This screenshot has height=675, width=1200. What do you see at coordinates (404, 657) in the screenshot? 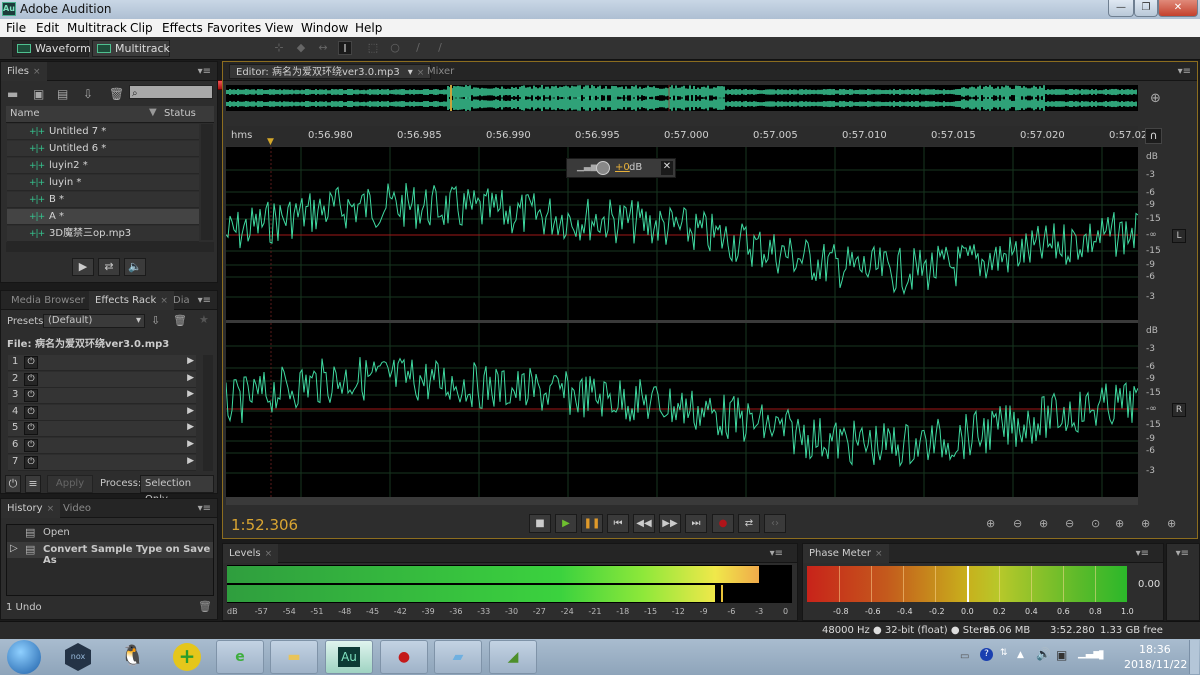
I see `recorder-icon: ●` at bounding box center [404, 657].